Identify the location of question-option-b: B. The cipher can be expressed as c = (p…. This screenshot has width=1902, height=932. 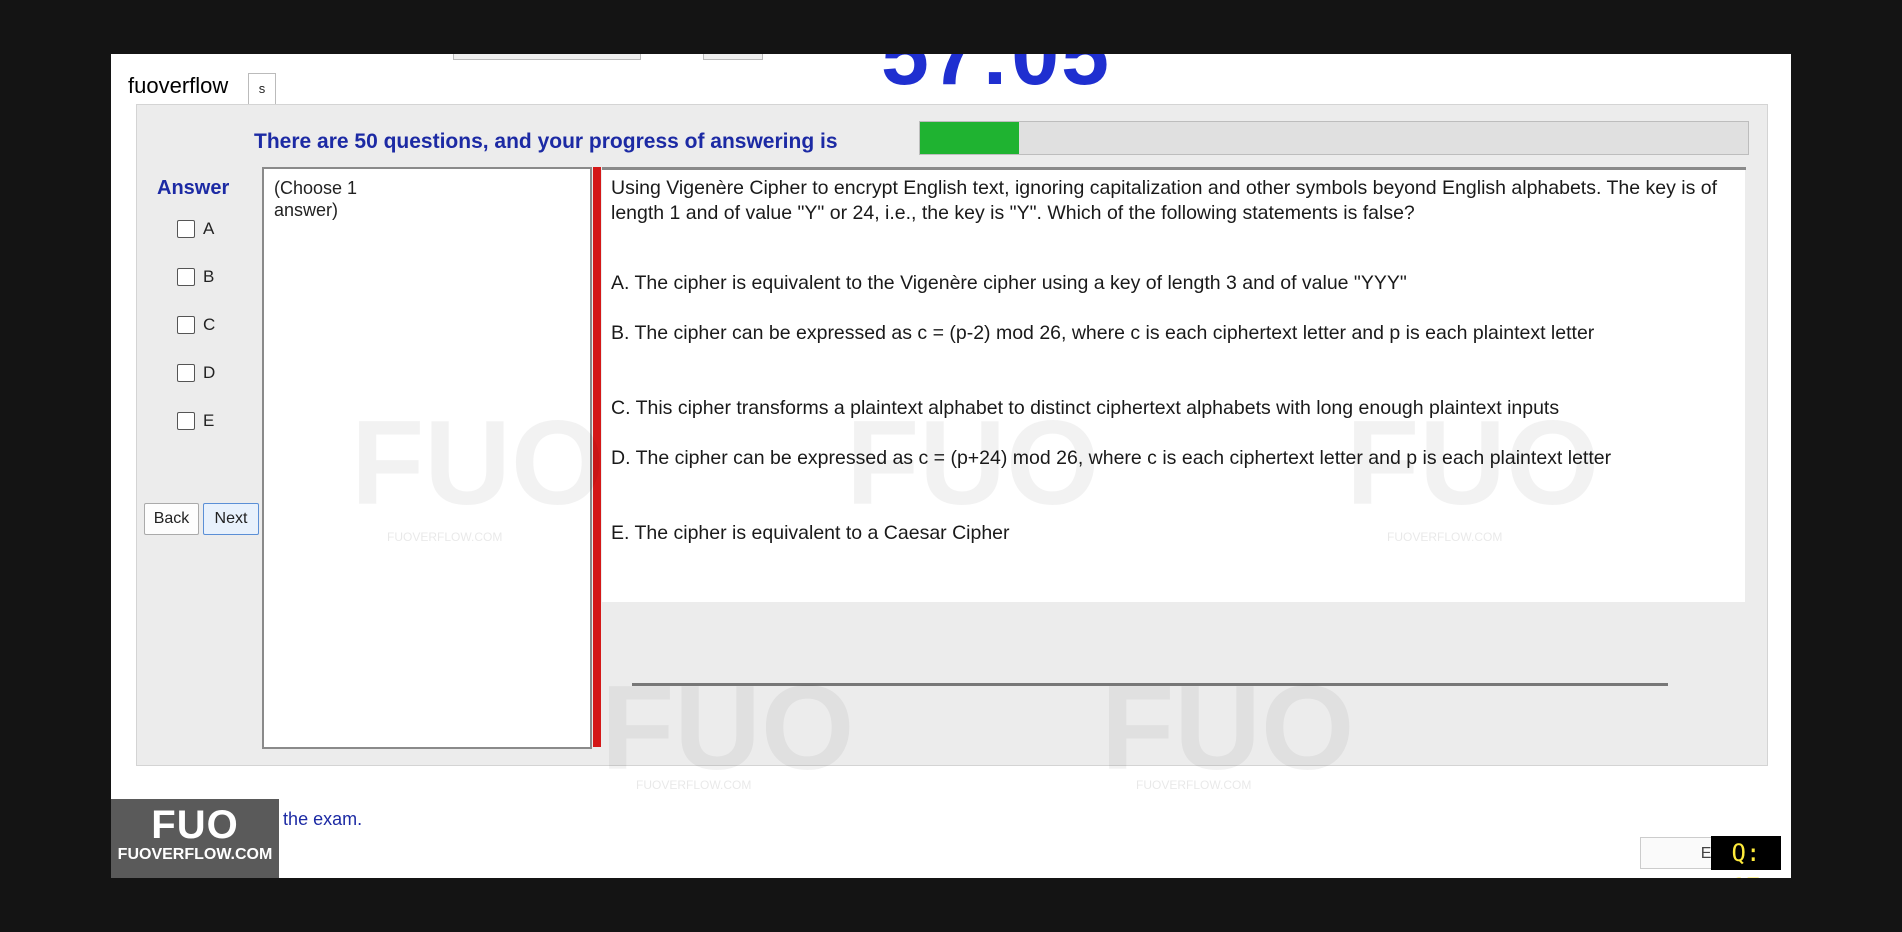
(1103, 333).